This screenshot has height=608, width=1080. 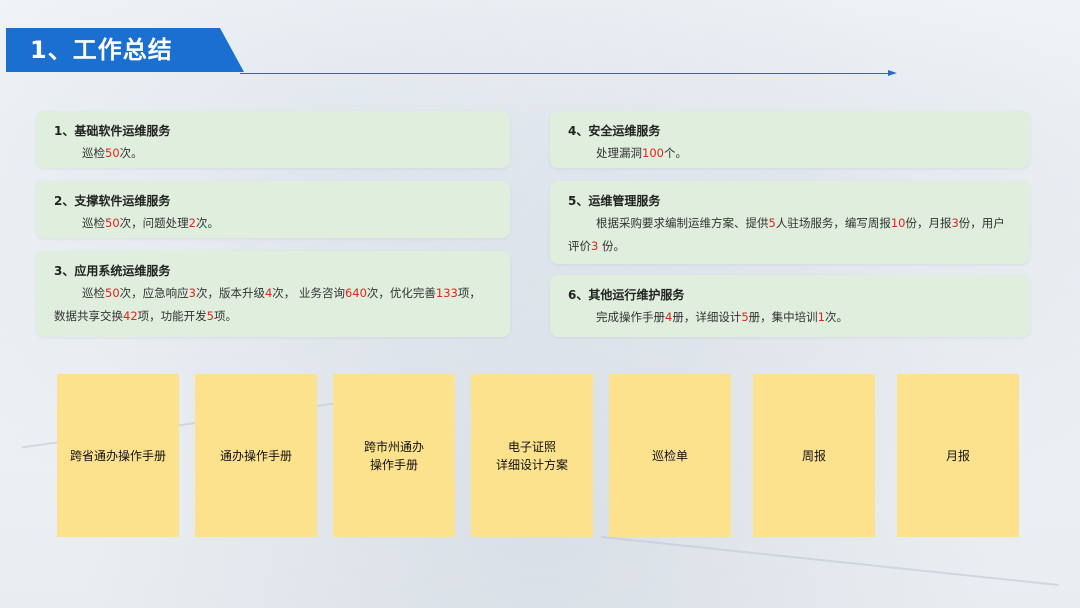 I want to click on service-card-title: 4、安全运维服务, so click(x=614, y=131).